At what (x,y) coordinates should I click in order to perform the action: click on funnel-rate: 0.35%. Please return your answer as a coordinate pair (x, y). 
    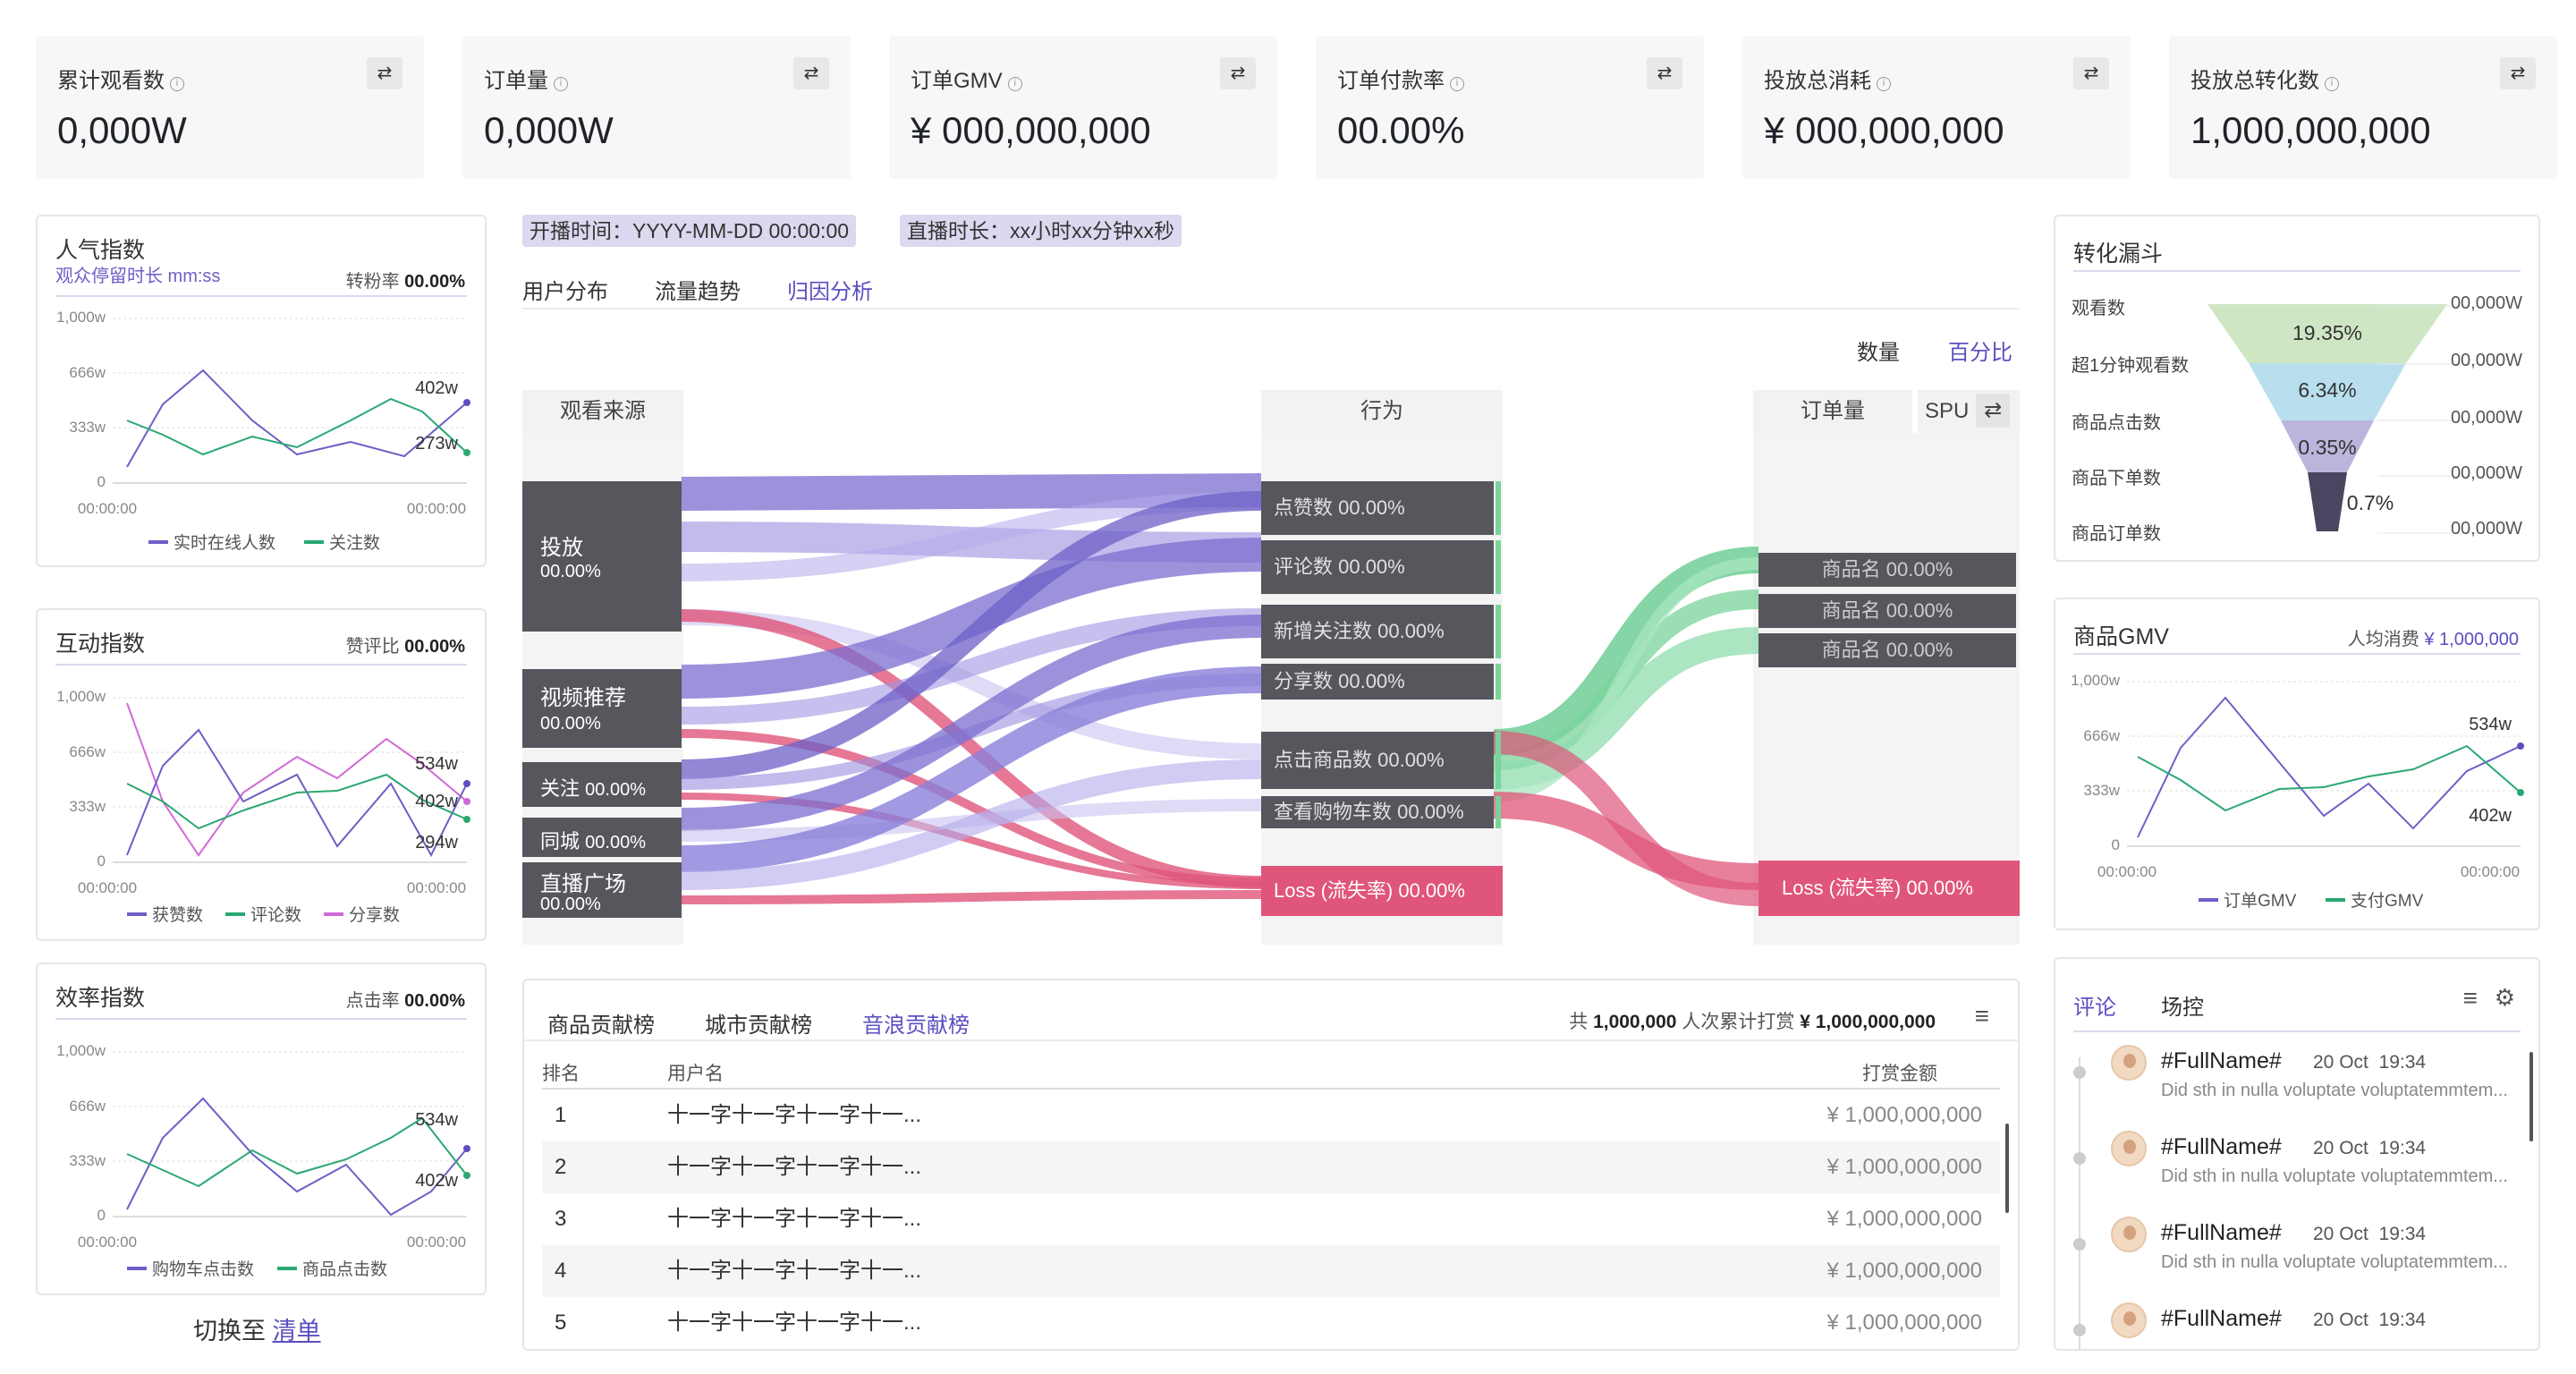
    Looking at the image, I should click on (2327, 447).